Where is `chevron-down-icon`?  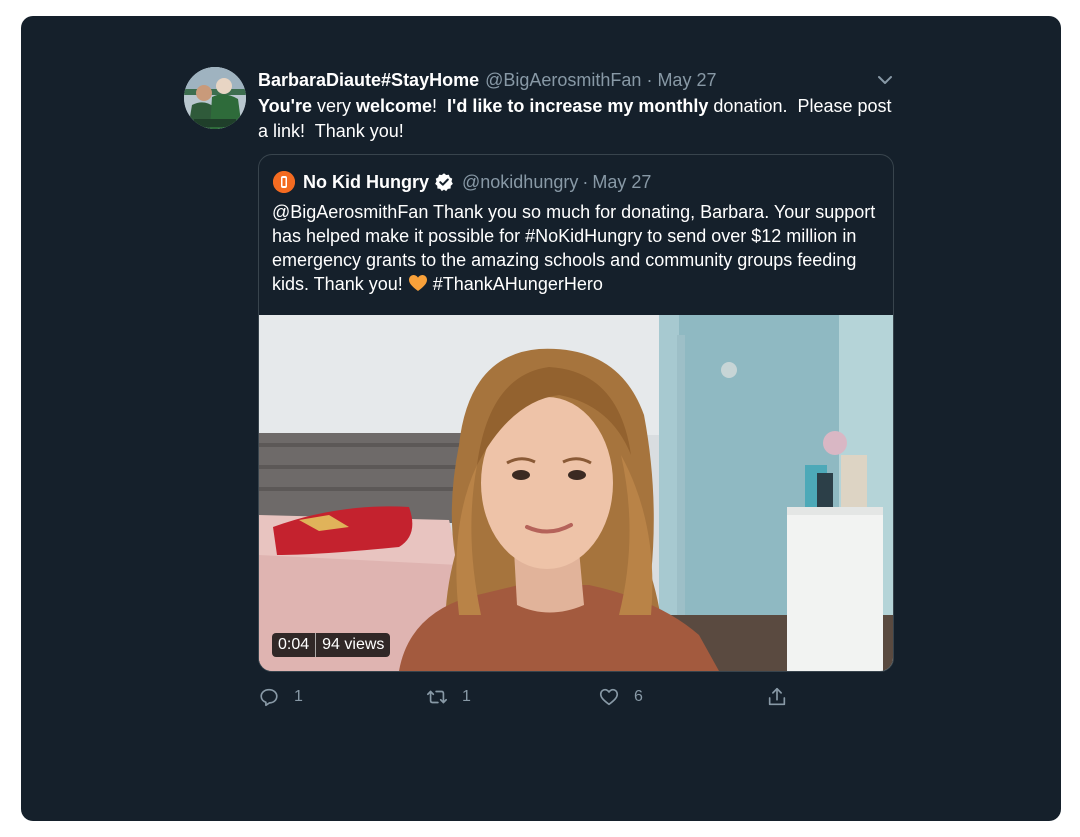 chevron-down-icon is located at coordinates (885, 80).